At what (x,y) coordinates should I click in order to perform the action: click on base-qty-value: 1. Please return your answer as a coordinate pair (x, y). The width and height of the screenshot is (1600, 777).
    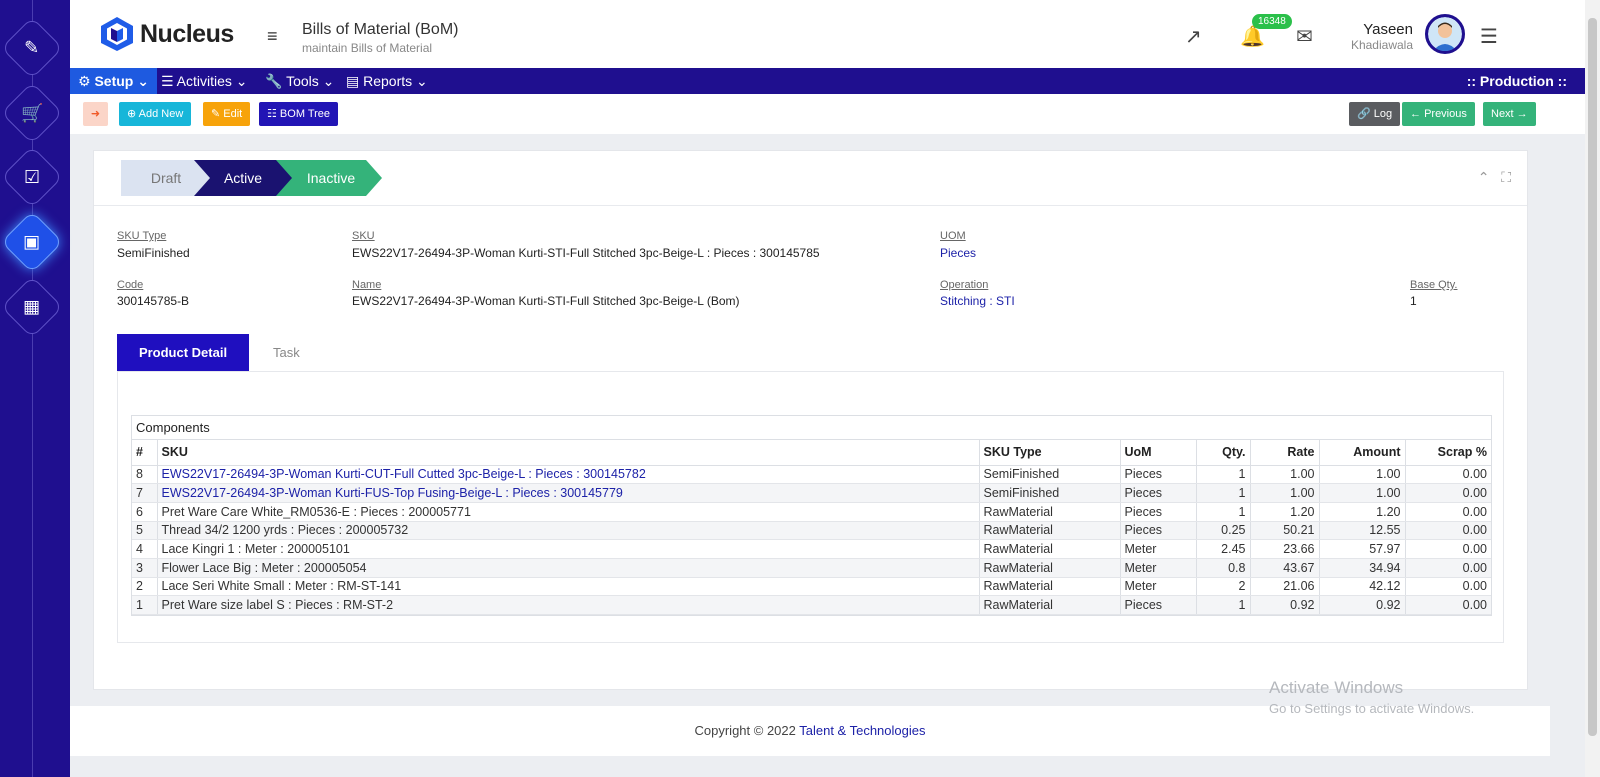
    Looking at the image, I should click on (1413, 301).